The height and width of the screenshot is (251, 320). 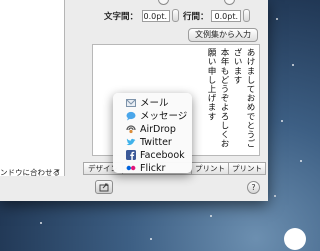 I want to click on fit-window-label: ンドウに合わせる, so click(x=30, y=172).